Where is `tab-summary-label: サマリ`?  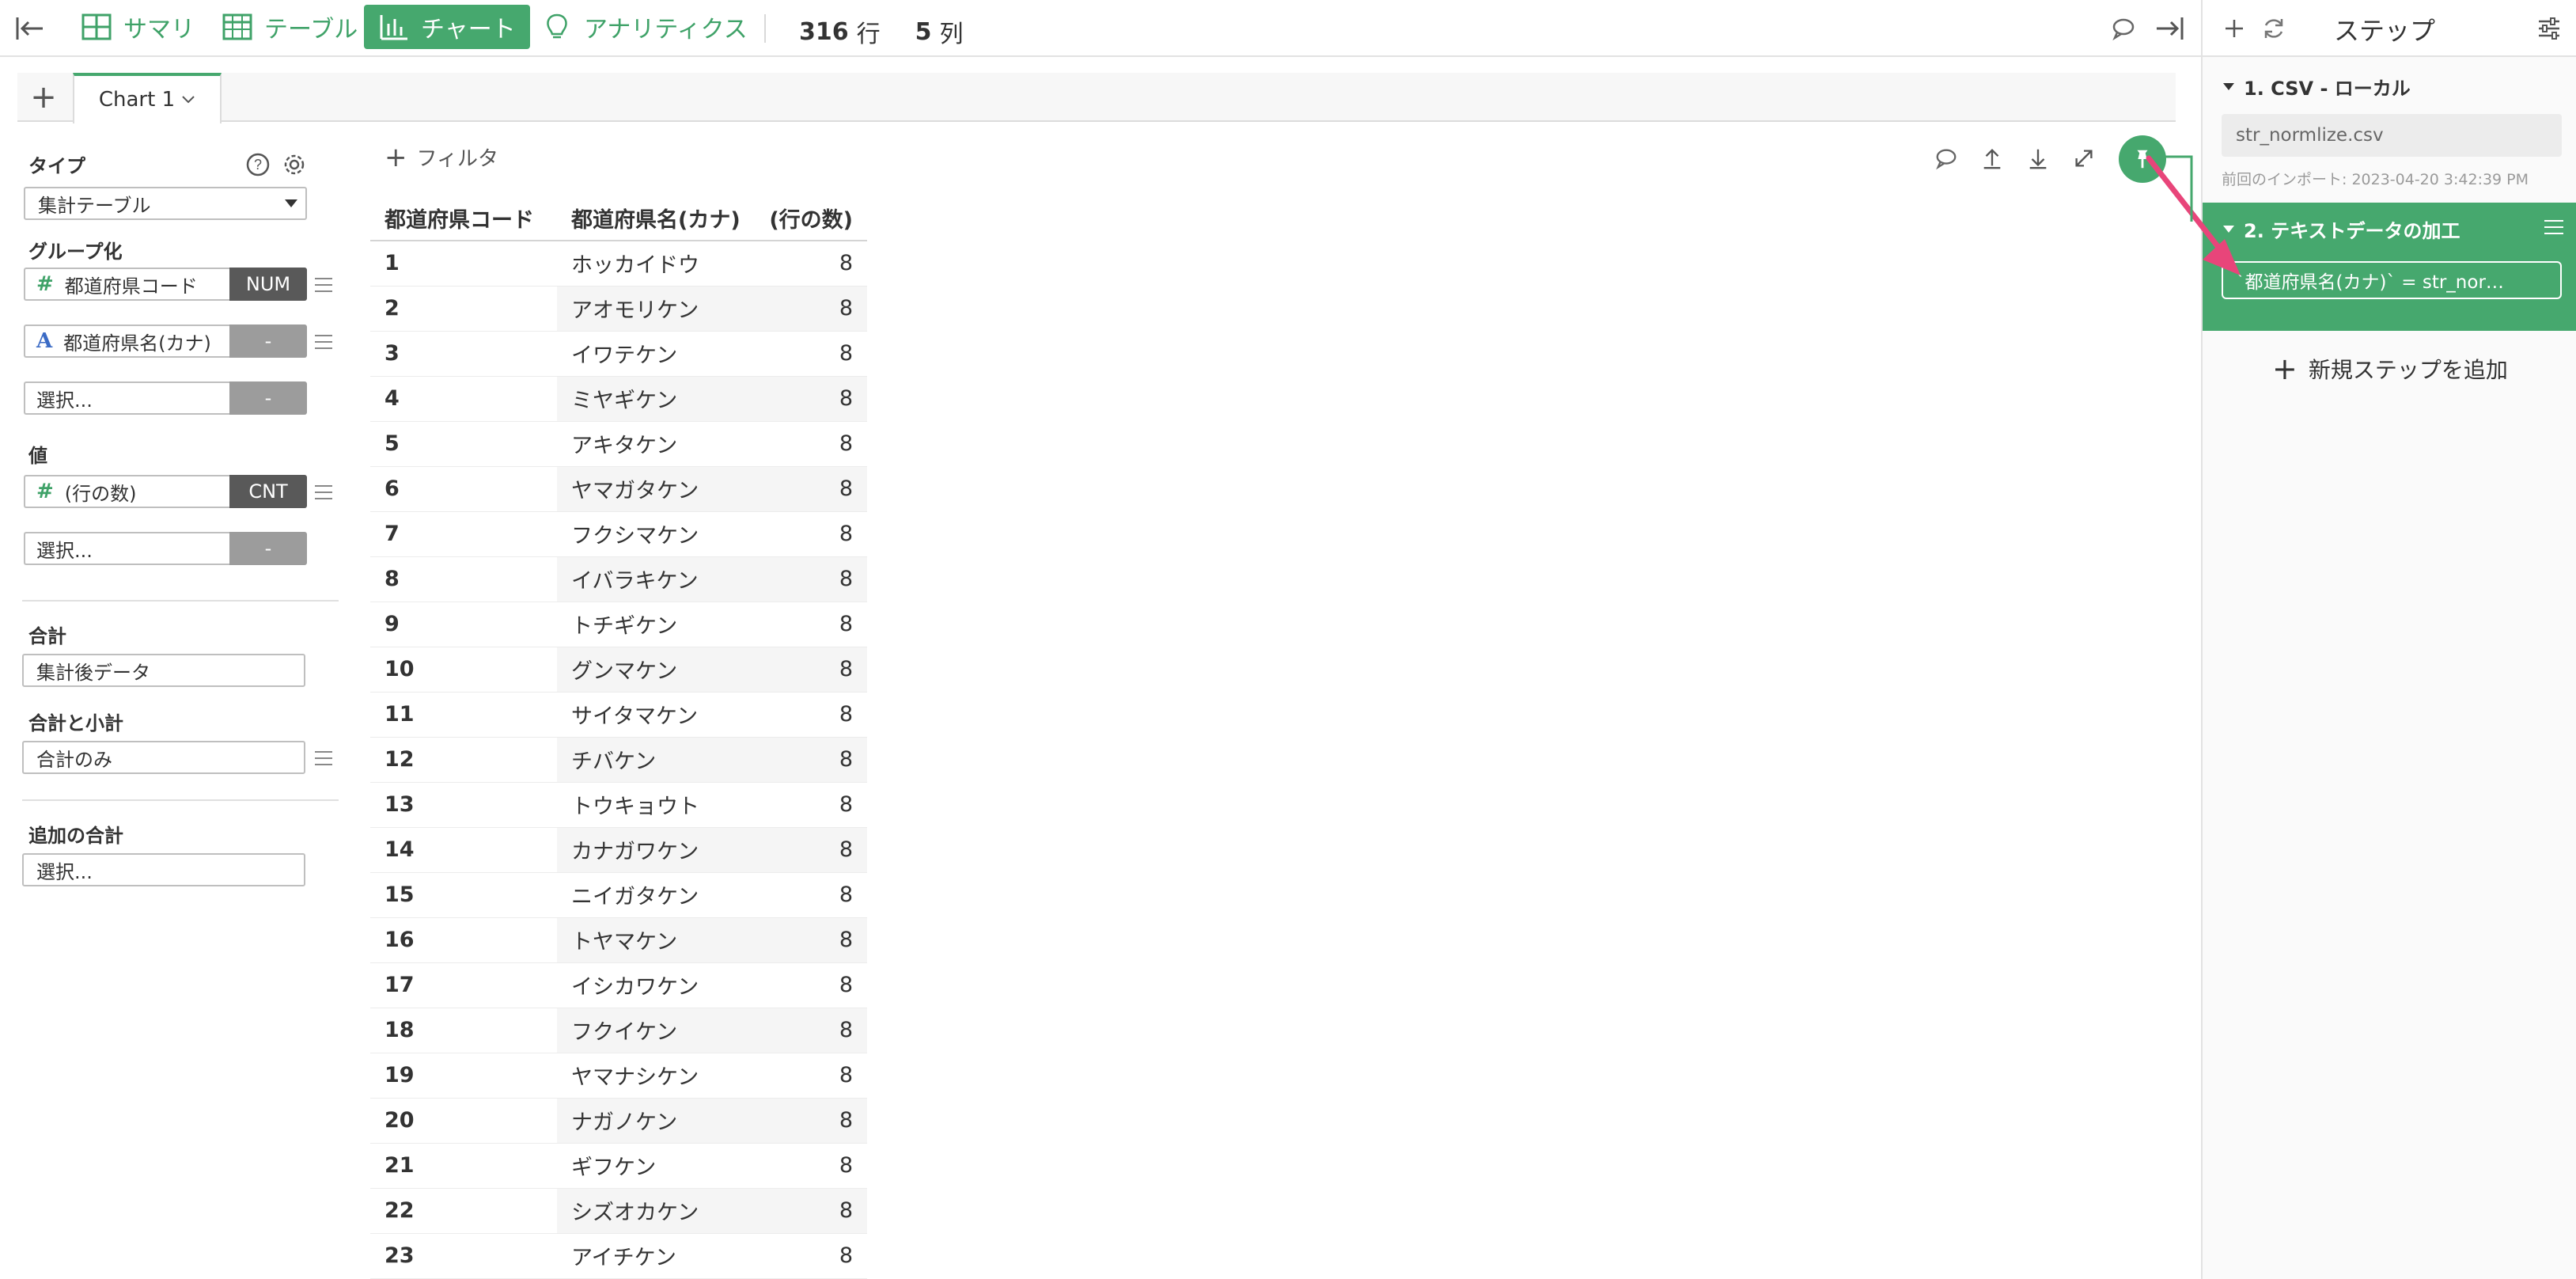 tab-summary-label: サマリ is located at coordinates (159, 30).